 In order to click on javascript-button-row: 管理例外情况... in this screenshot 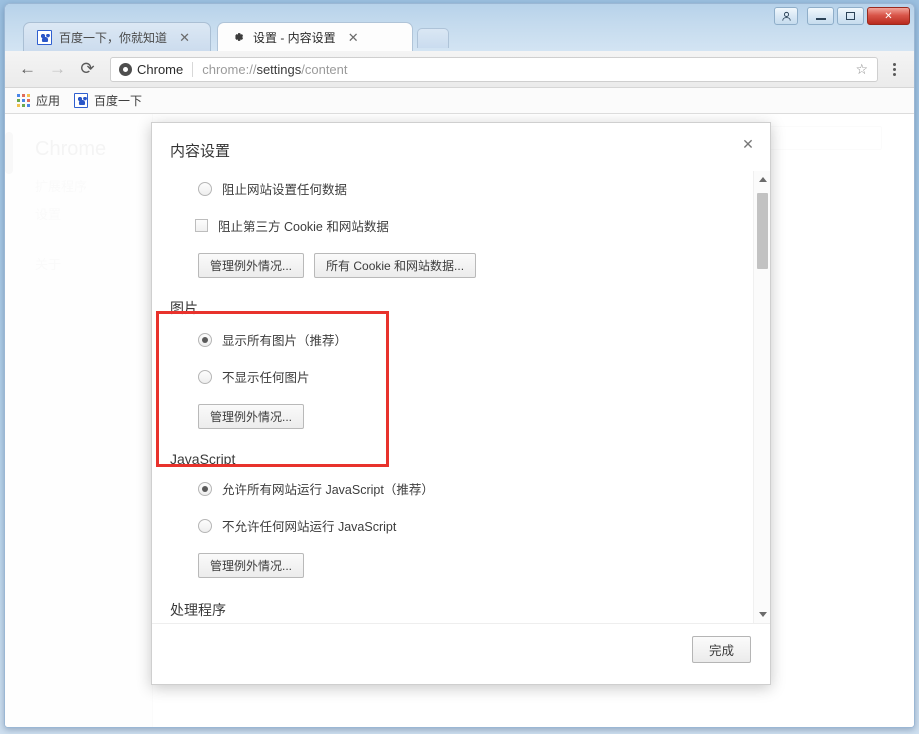, I will do `click(475, 565)`.